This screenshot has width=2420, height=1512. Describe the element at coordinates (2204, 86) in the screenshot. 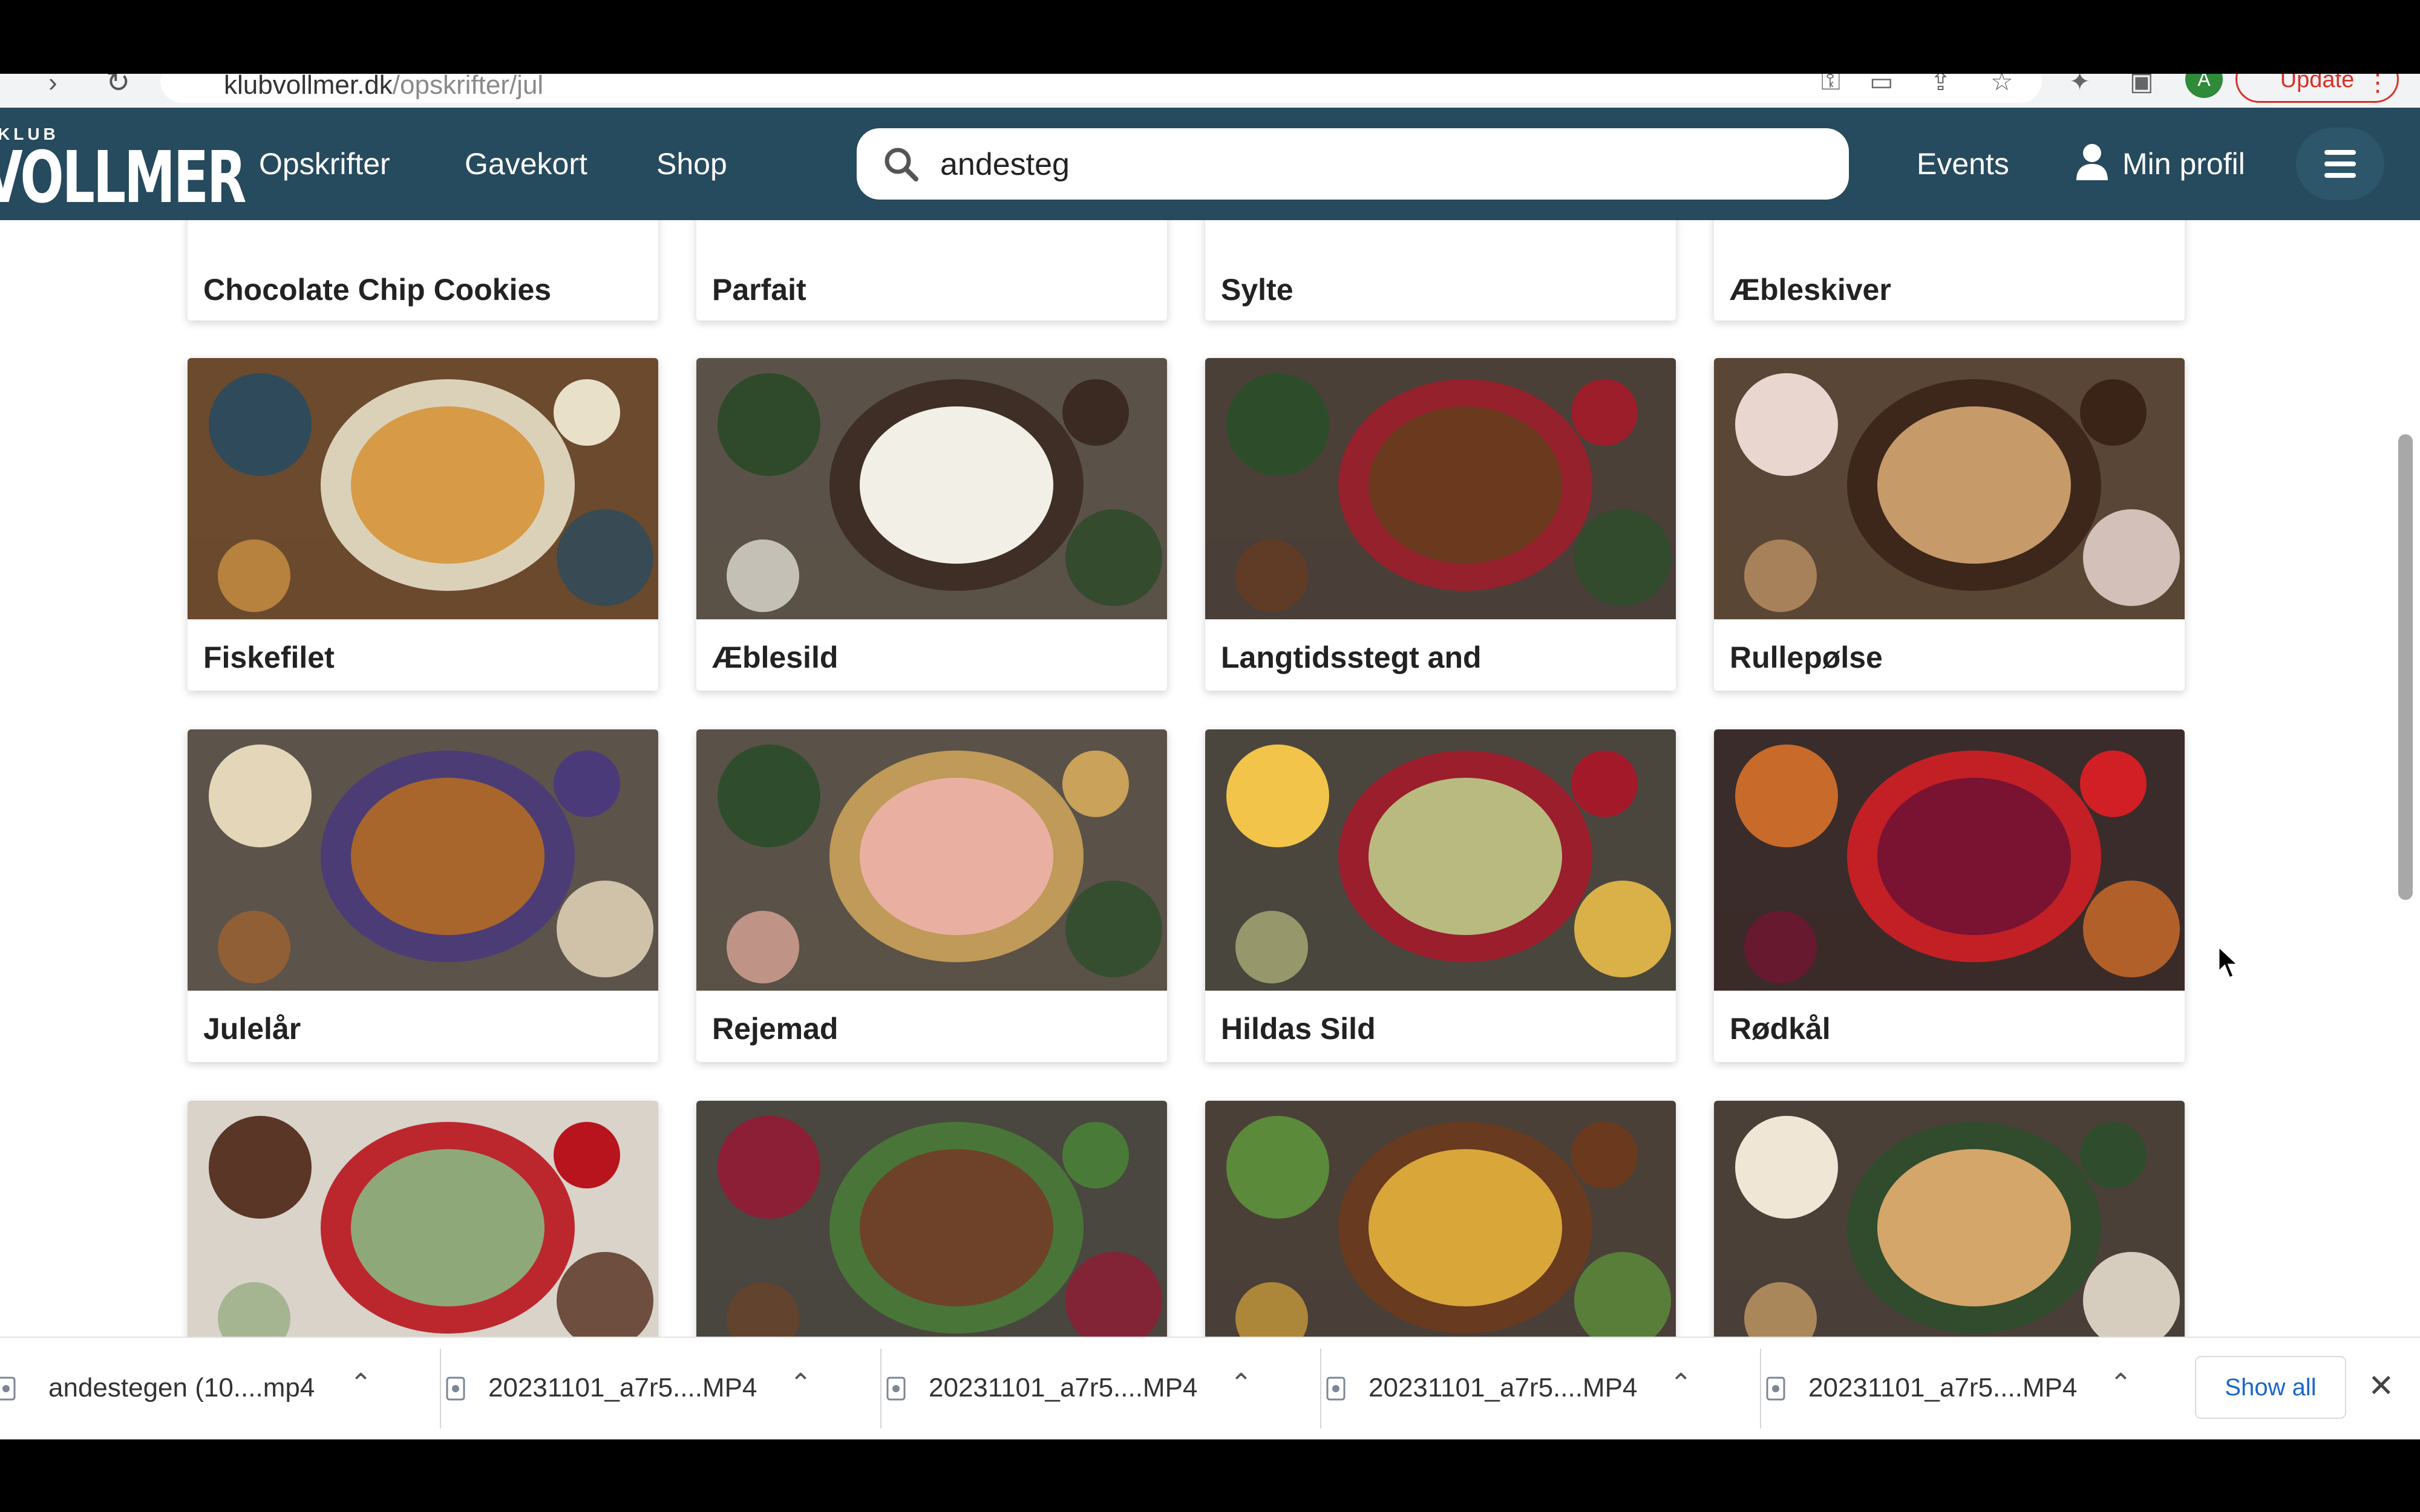

I see `browser-profile-avatar: A` at that location.